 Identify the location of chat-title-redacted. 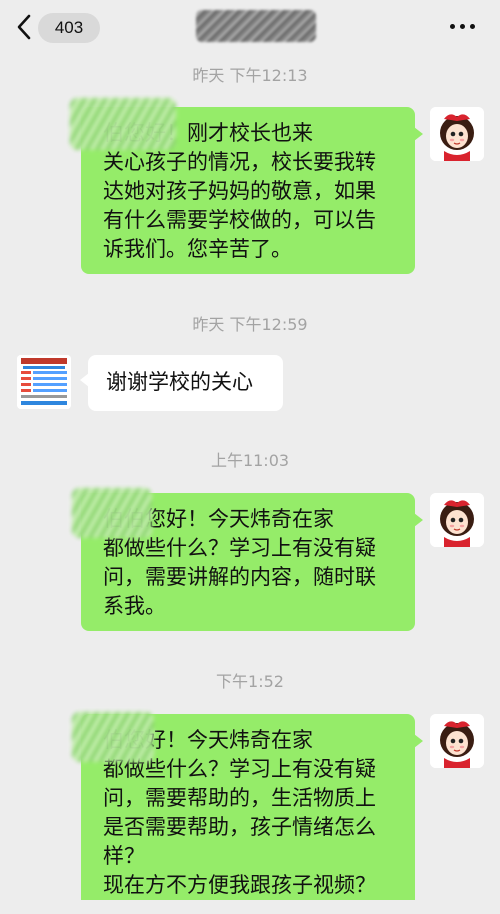
(256, 26).